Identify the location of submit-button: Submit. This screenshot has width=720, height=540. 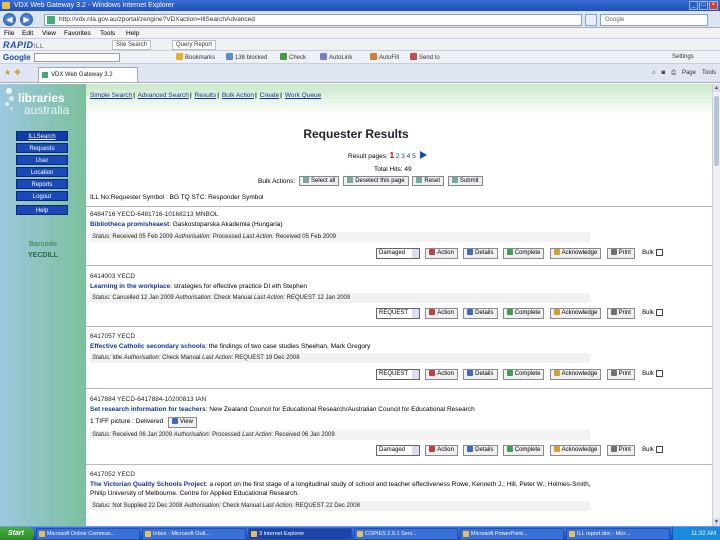
(465, 181).